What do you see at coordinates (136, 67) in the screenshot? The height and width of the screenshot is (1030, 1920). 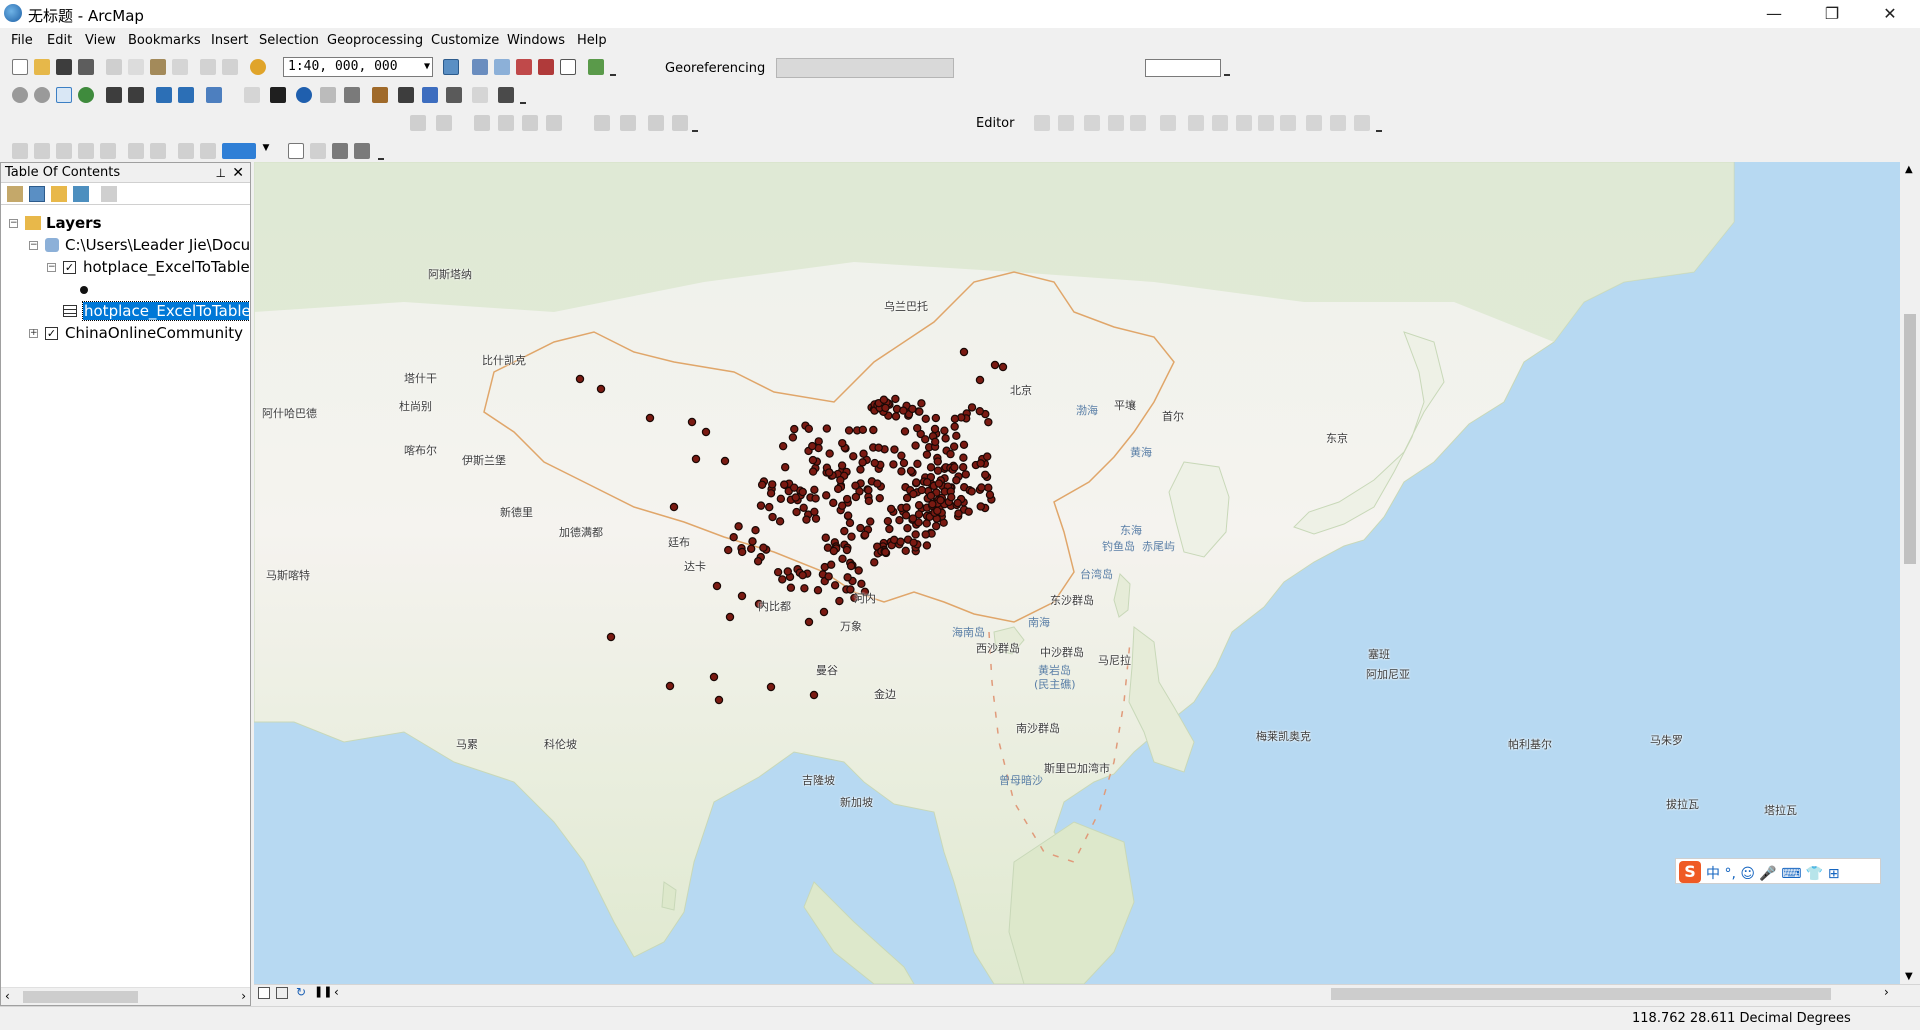 I see `copy-icon` at bounding box center [136, 67].